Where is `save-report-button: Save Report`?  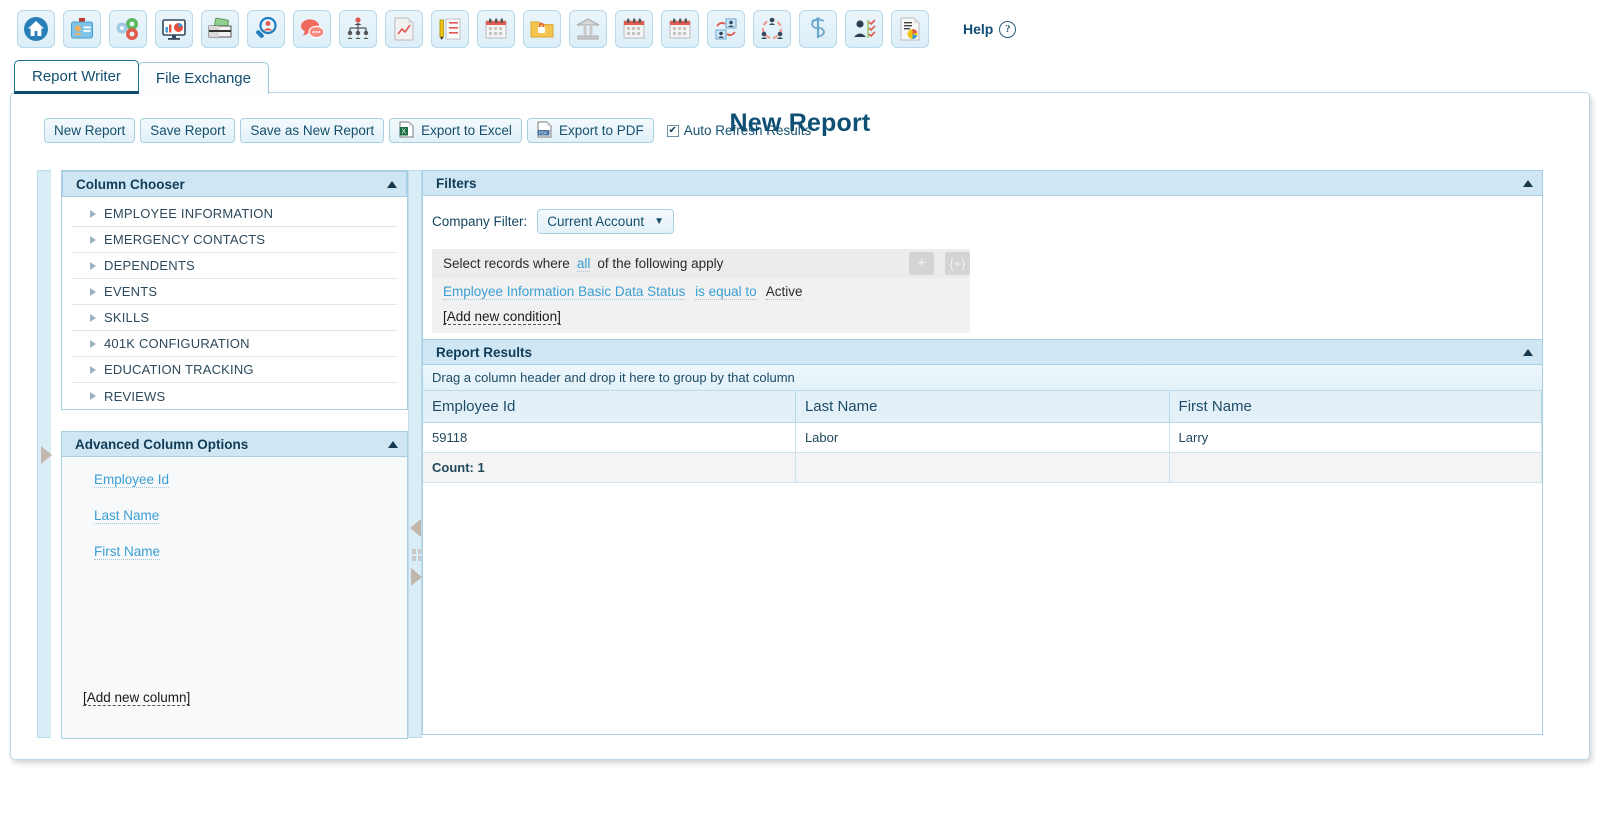 save-report-button: Save Report is located at coordinates (188, 130).